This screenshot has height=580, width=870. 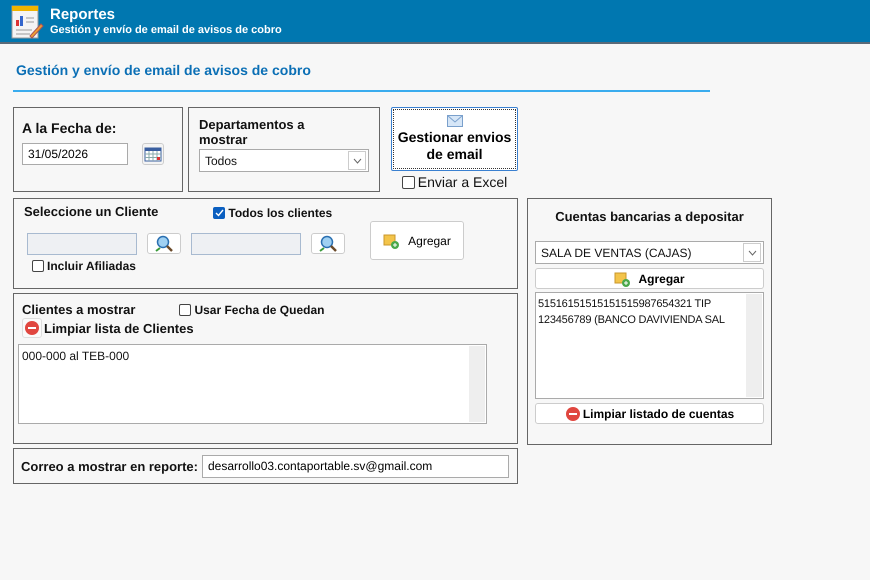 What do you see at coordinates (75, 154) in the screenshot?
I see `date-field: 31/05/2026` at bounding box center [75, 154].